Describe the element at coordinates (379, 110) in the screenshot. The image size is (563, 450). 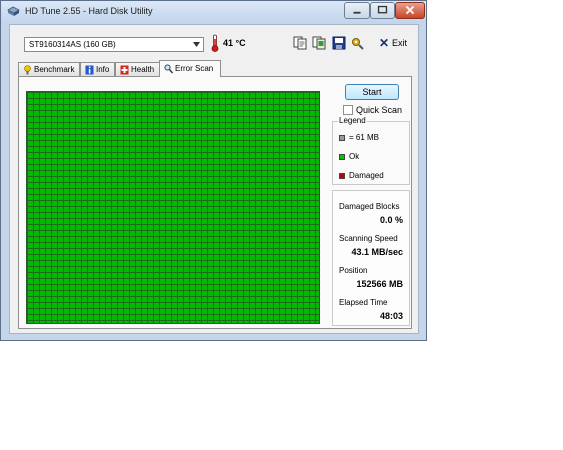
I see `quick-scan-label: Quick Scan` at that location.